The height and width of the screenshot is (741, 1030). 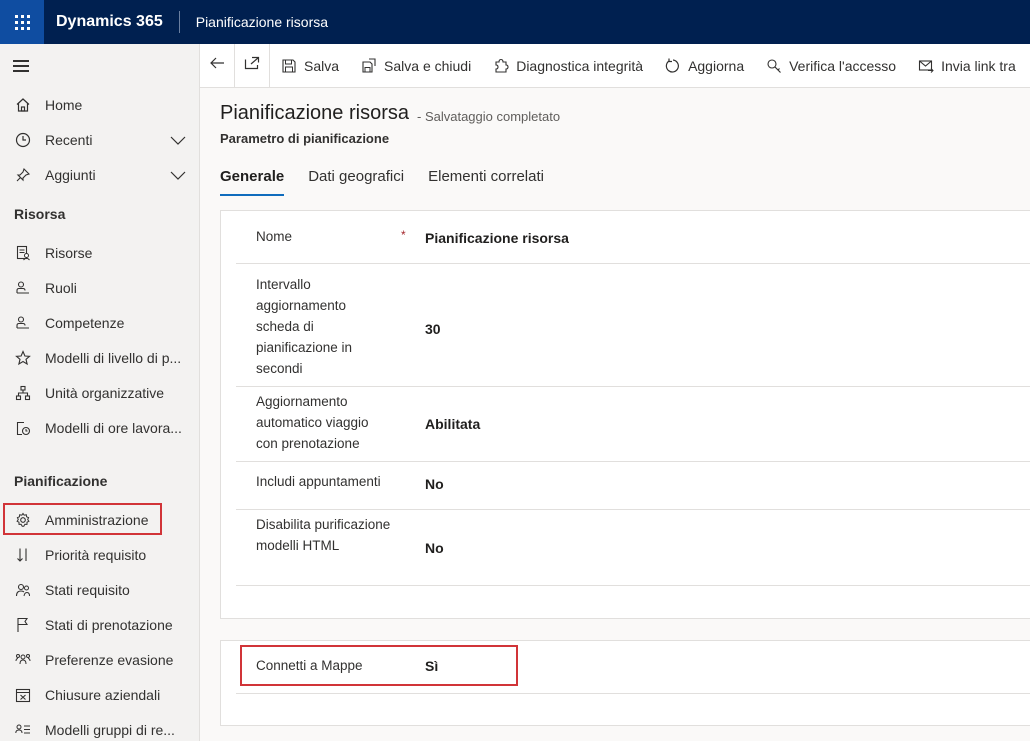 What do you see at coordinates (369, 65) in the screenshot?
I see `save-close-icon` at bounding box center [369, 65].